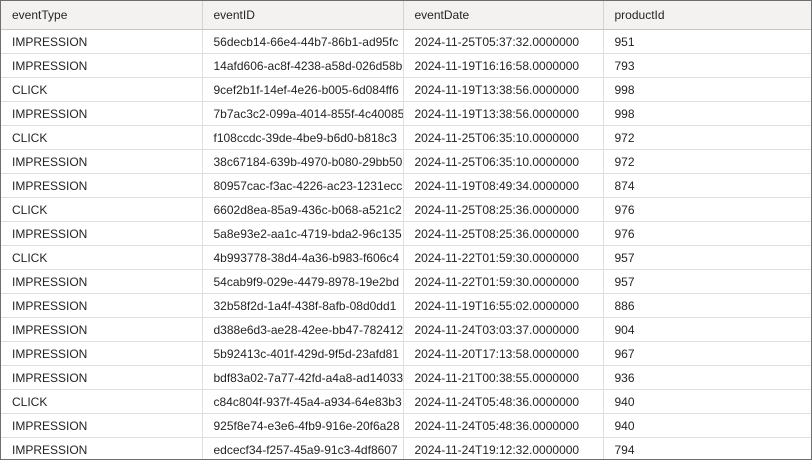 Image resolution: width=812 pixels, height=460 pixels. I want to click on cell-eventdate: 2024-11-21T00:38:55.0000000, so click(503, 377).